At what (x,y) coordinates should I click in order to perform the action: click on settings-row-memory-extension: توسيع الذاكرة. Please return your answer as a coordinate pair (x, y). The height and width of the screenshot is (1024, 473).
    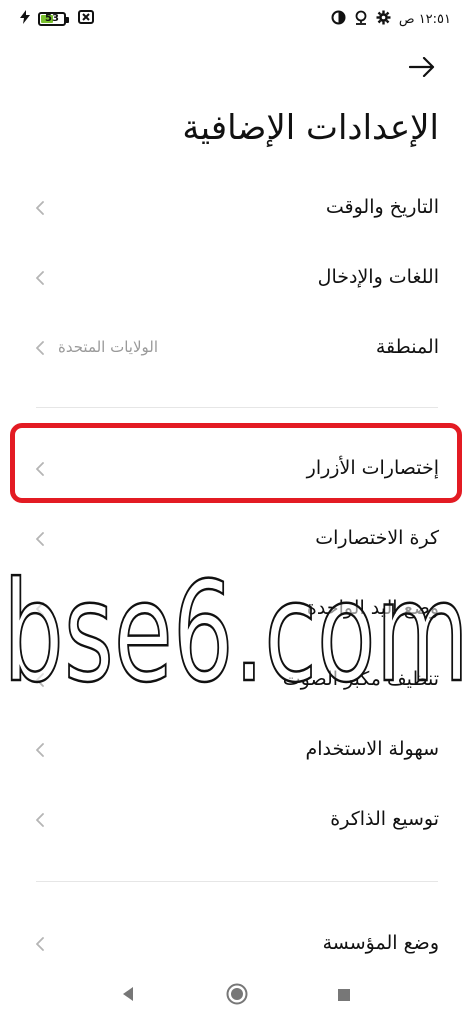
    Looking at the image, I should click on (236, 819).